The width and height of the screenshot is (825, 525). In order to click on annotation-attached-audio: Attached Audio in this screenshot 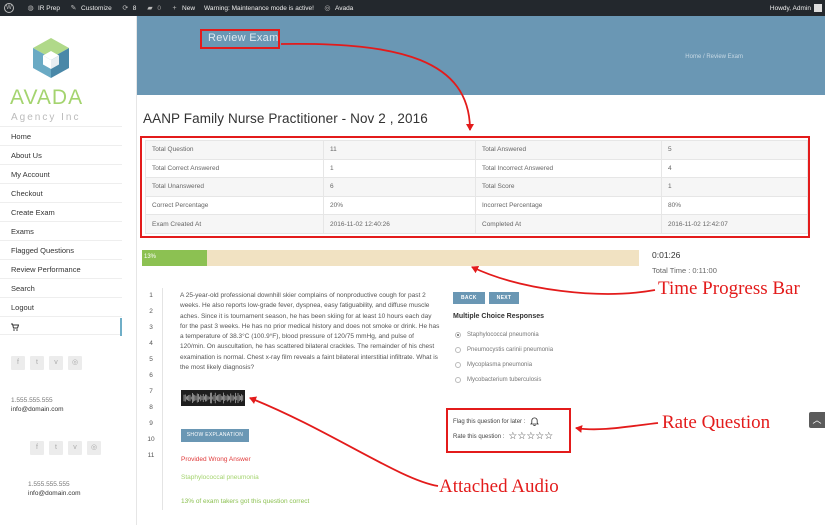, I will do `click(499, 486)`.